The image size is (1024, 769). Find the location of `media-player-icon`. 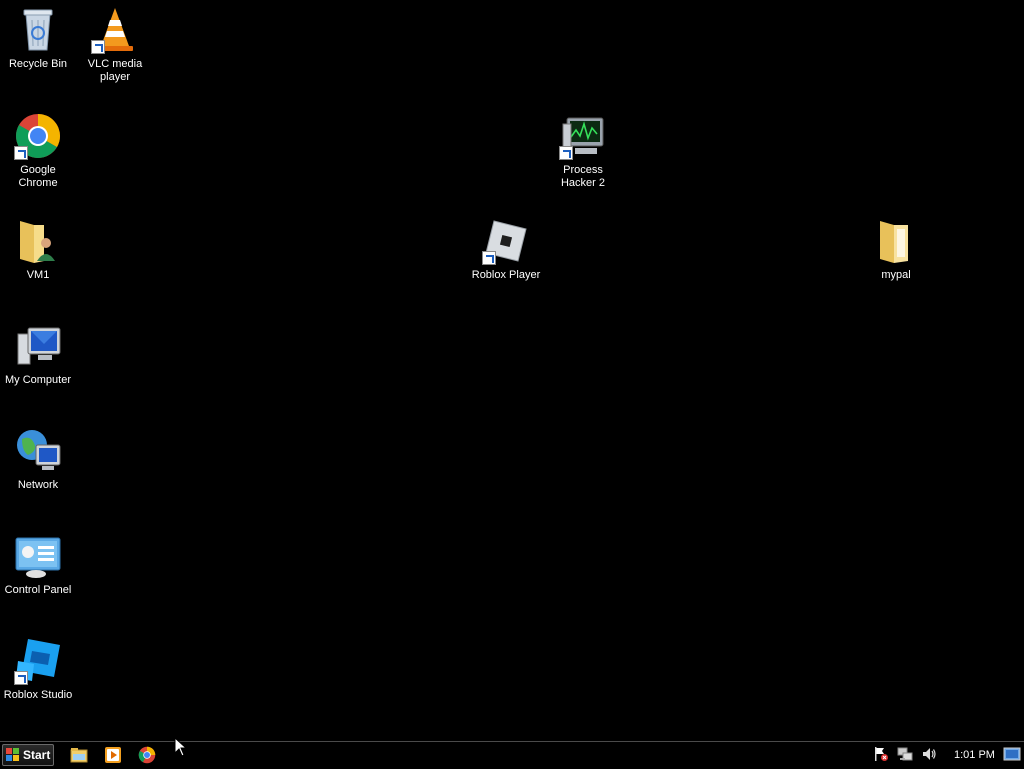

media-player-icon is located at coordinates (113, 755).